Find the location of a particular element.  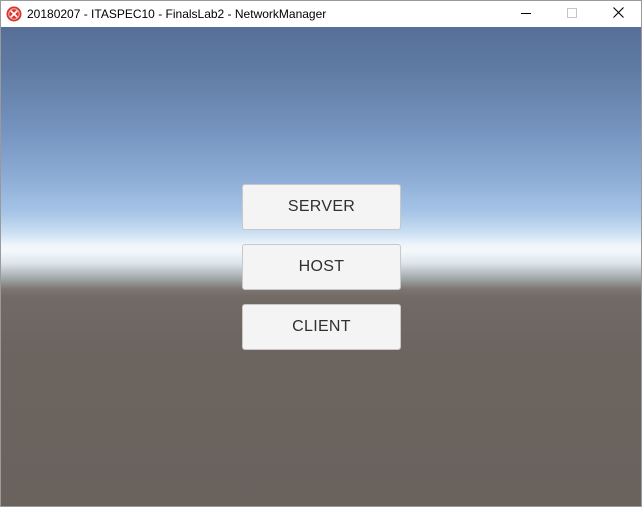

app-icon is located at coordinates (14, 14).